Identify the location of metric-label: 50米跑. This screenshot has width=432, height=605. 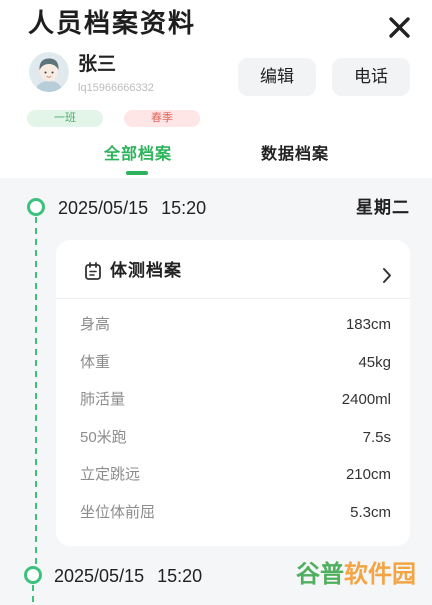
(103, 437).